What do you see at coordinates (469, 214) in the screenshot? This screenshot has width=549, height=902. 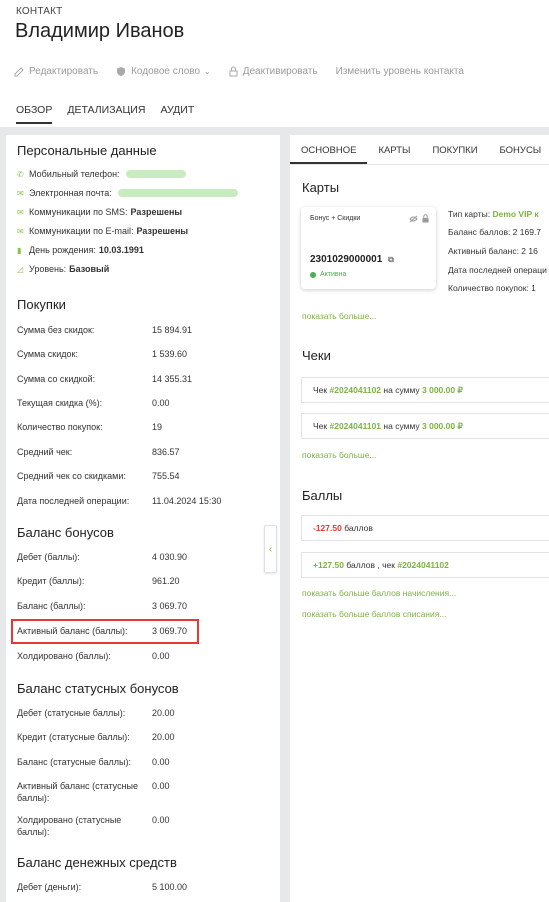 I see `card-type-label: Тип карты:` at bounding box center [469, 214].